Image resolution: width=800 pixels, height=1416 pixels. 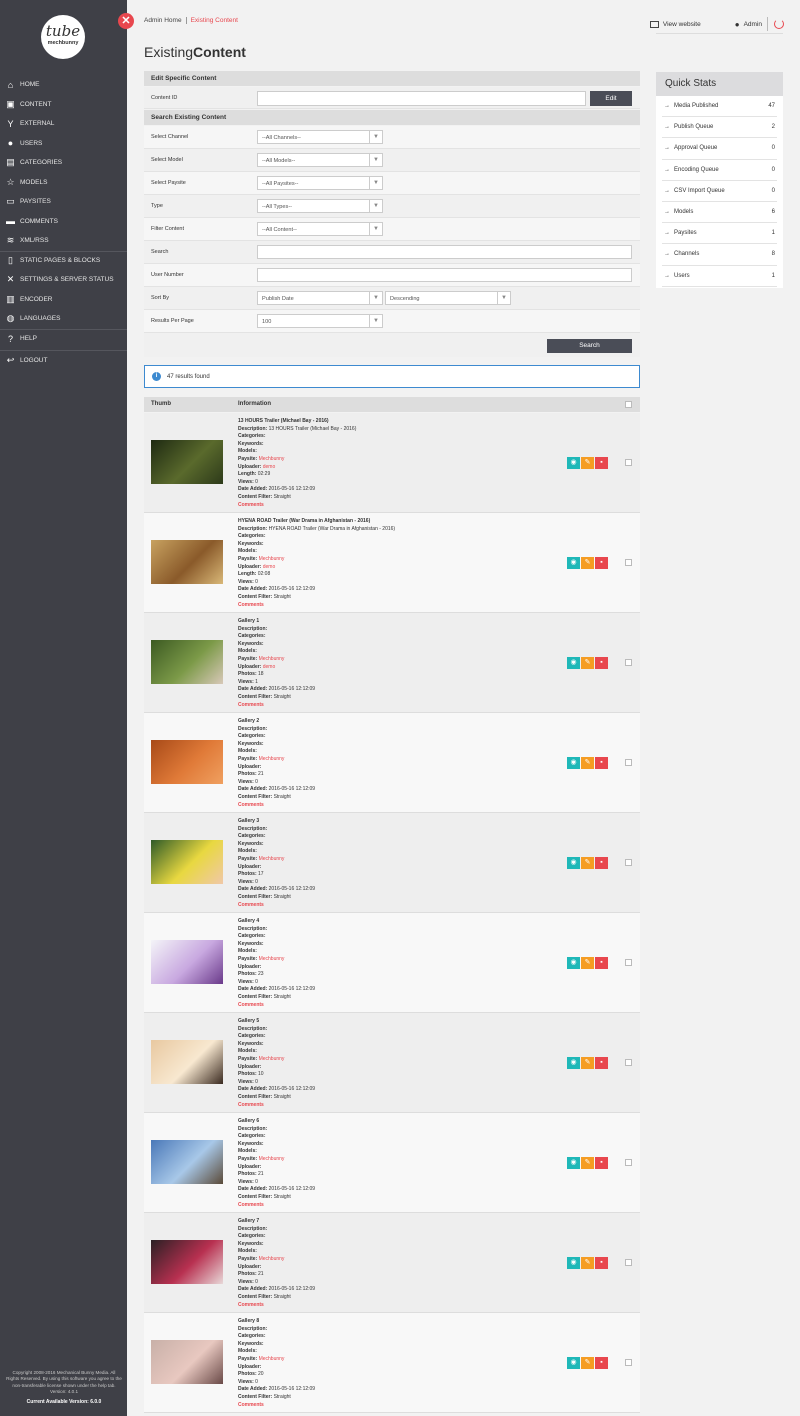 I want to click on content-title: Gallery 6, so click(x=248, y=1121).